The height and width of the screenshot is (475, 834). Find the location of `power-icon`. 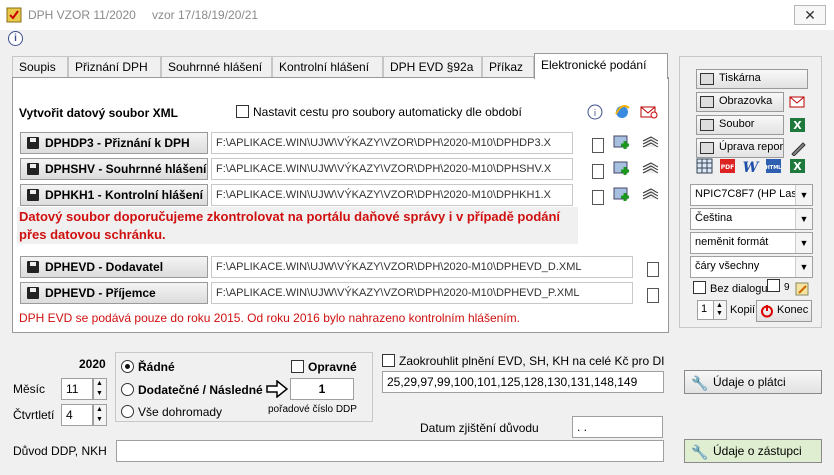

power-icon is located at coordinates (767, 311).